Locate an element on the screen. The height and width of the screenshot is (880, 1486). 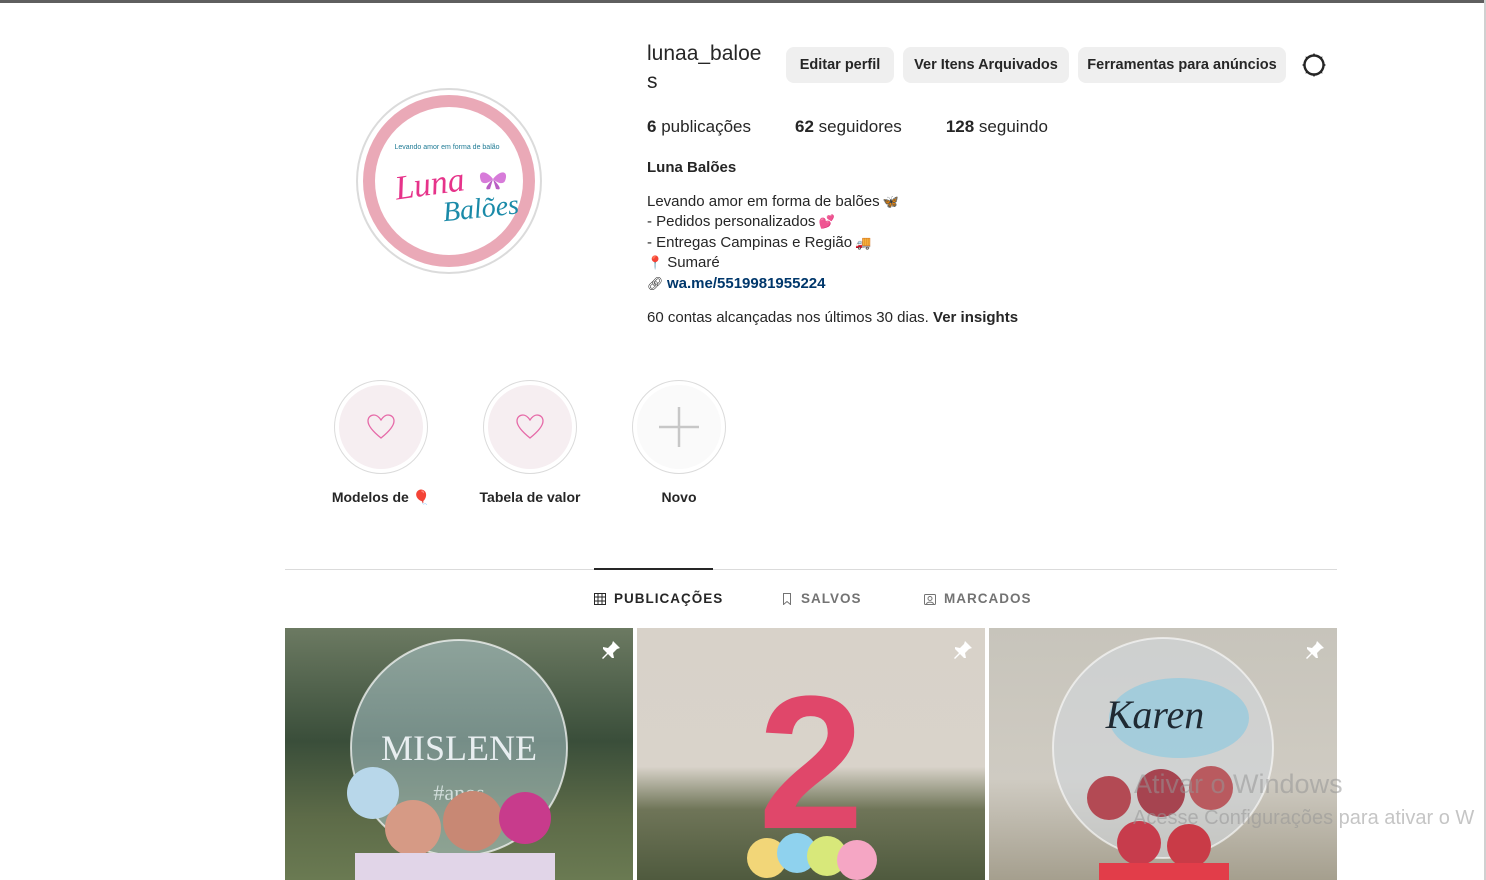
archived-items-button: Ver Itens Arquivados is located at coordinates (986, 65).